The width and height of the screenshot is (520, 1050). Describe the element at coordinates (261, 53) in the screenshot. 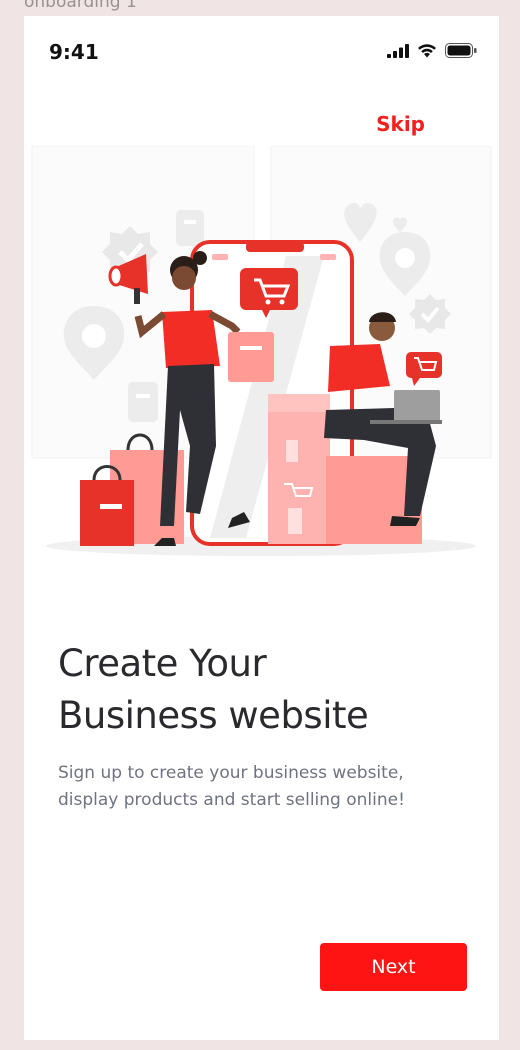

I see `status-bar: 9:41` at that location.